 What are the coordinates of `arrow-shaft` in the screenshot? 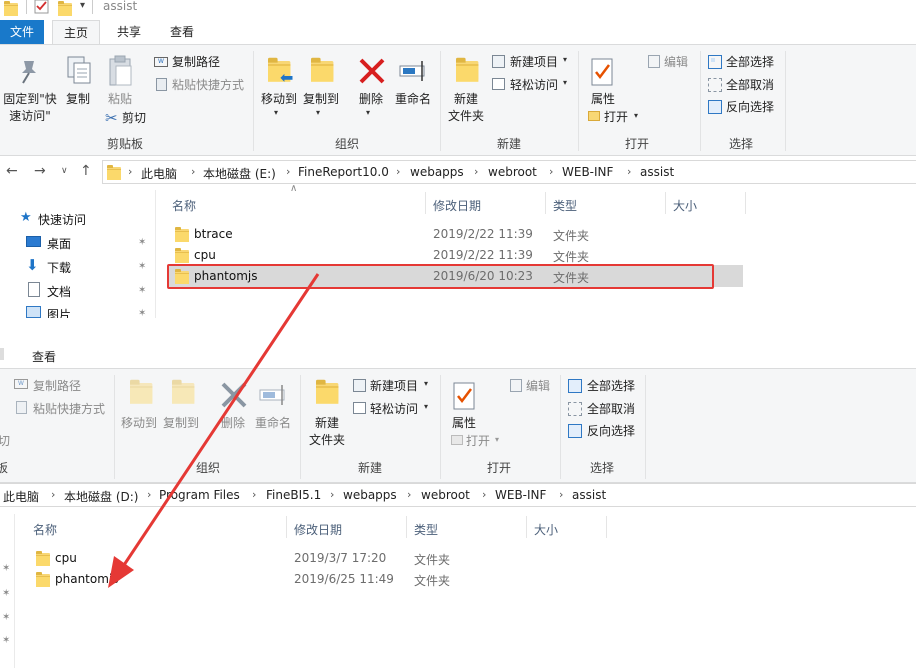 It's located at (220, 421).